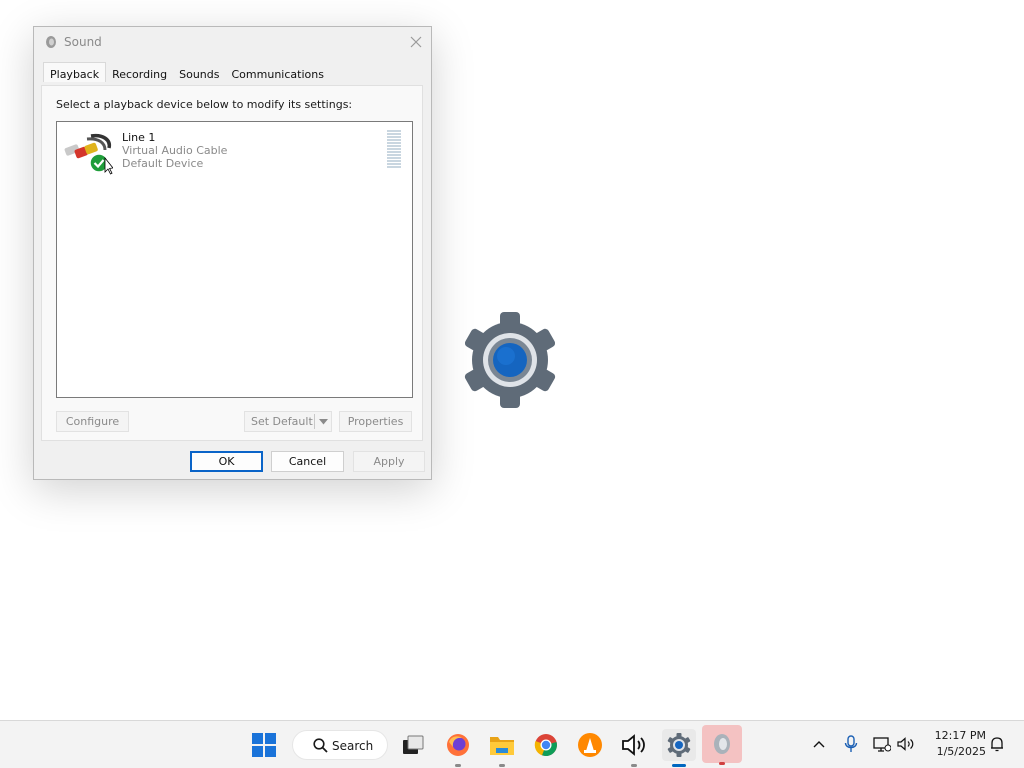  I want to click on taskbar-sound-control-panel, so click(722, 745).